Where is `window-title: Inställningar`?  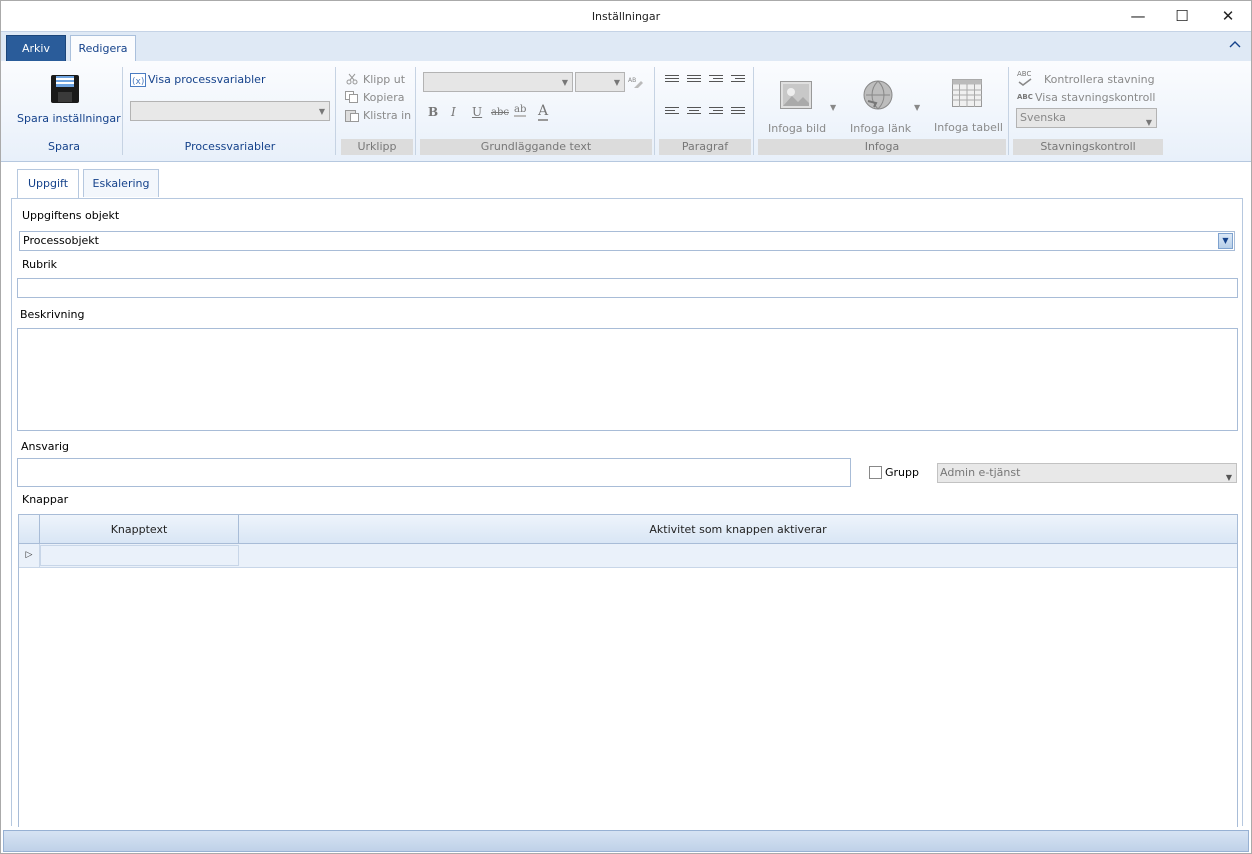 window-title: Inställningar is located at coordinates (626, 16).